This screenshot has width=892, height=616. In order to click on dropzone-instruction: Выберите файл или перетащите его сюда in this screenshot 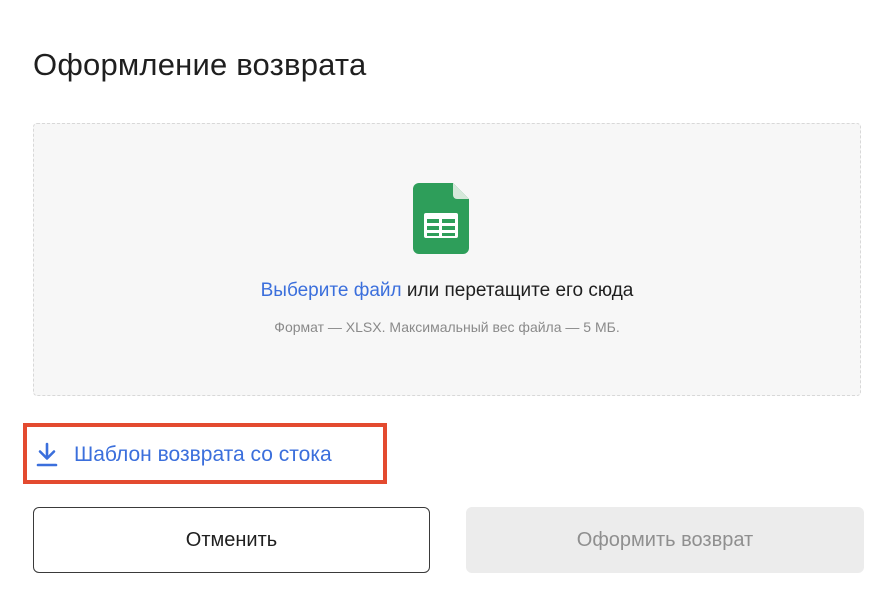, I will do `click(447, 291)`.